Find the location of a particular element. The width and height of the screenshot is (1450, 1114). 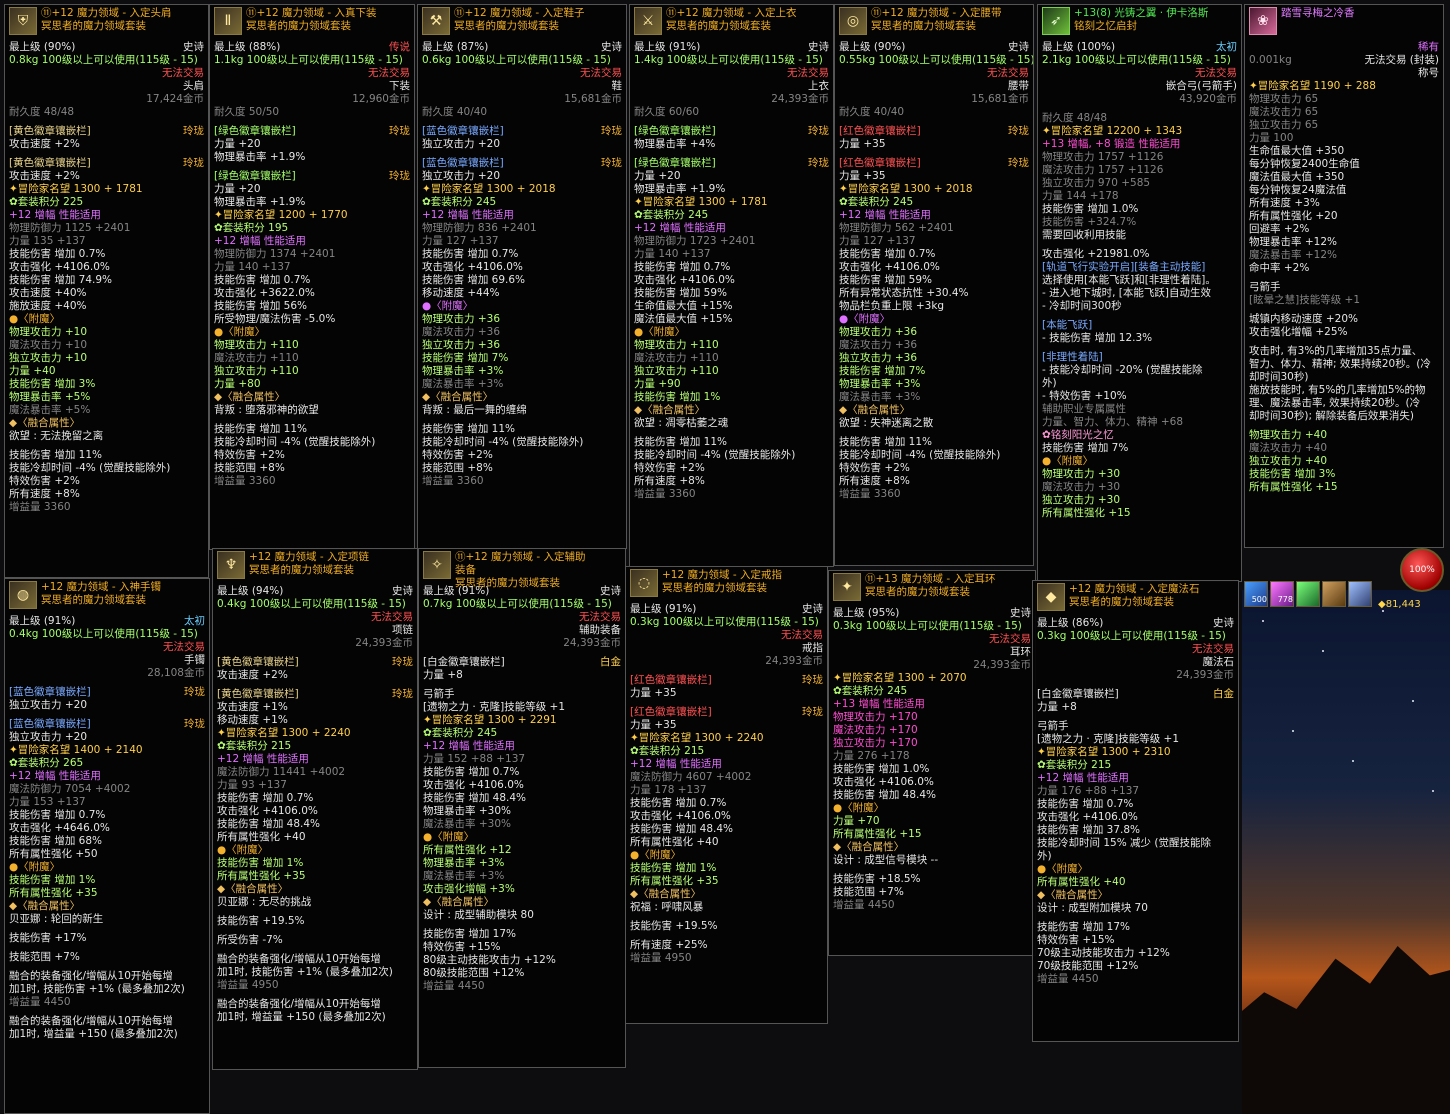

tooltip-title-block: +13(8) 光铸之翼 · 伊卡洛斯 铭刻之忆启封 is located at coordinates (1155, 20).